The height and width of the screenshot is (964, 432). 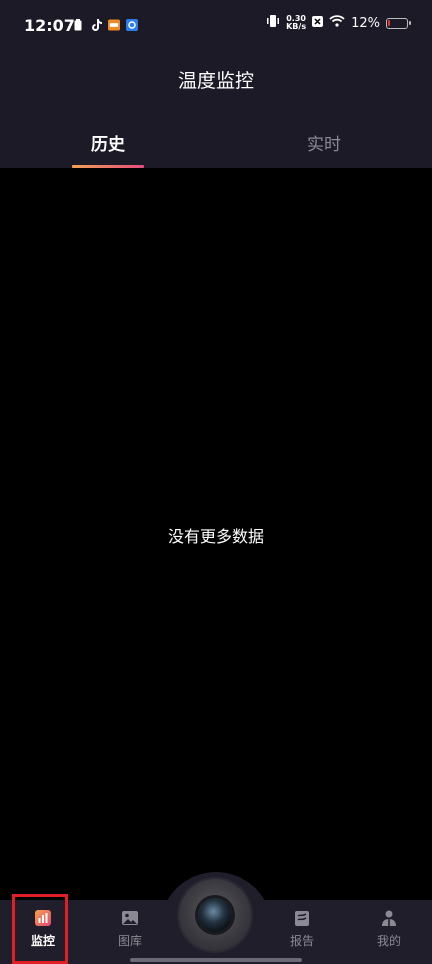 I want to click on person-icon, so click(x=389, y=918).